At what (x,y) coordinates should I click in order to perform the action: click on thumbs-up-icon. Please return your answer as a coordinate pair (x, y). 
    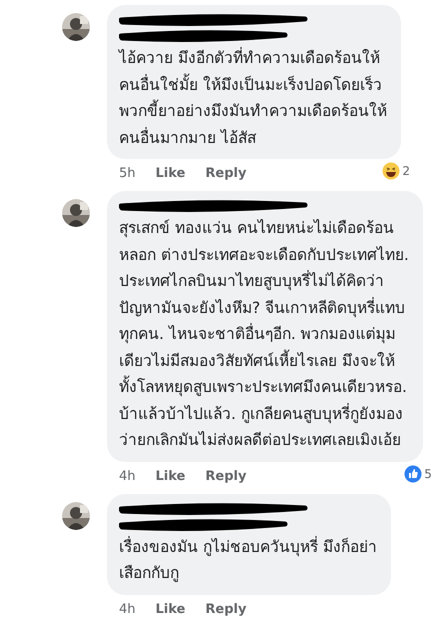
    Looking at the image, I should click on (413, 473).